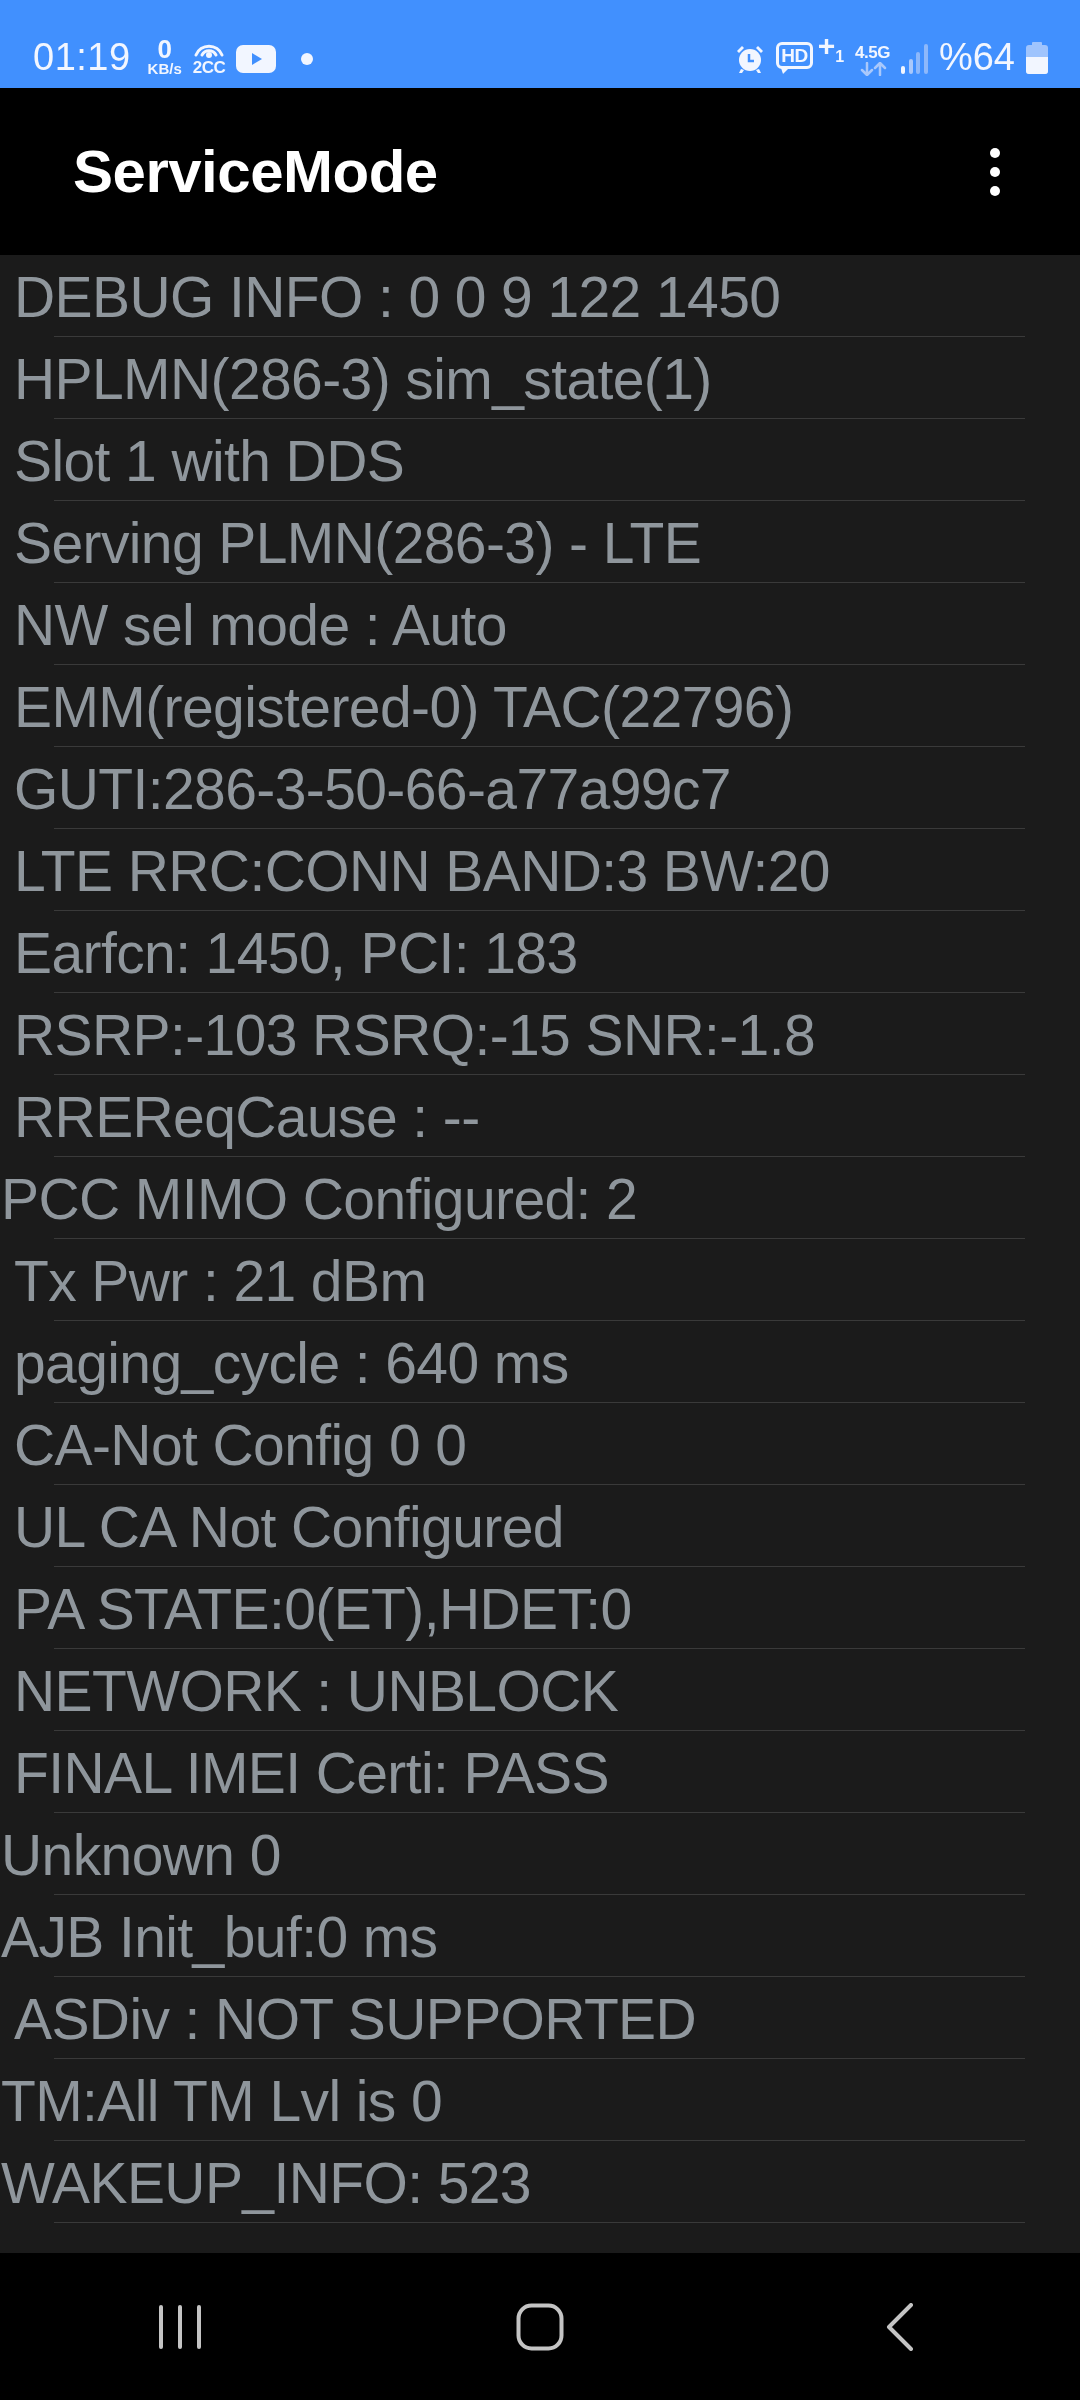 The width and height of the screenshot is (1080, 2400). What do you see at coordinates (260, 625) in the screenshot?
I see `info-line-text: NW sel mode : Auto` at bounding box center [260, 625].